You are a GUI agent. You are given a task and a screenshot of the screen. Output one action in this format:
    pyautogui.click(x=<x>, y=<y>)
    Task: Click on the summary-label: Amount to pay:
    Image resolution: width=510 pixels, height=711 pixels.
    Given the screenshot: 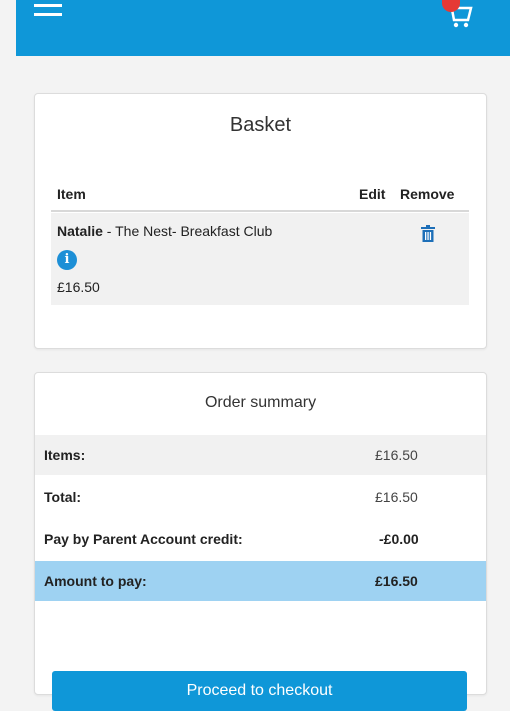 What is the action you would take?
    pyautogui.click(x=95, y=581)
    